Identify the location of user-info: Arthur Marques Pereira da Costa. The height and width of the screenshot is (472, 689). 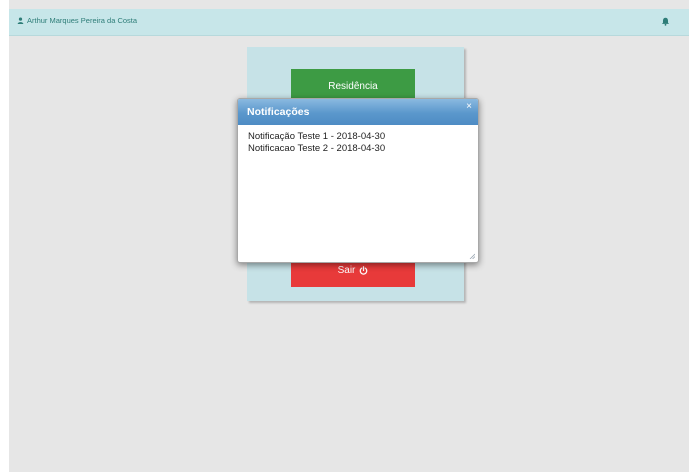
(77, 20).